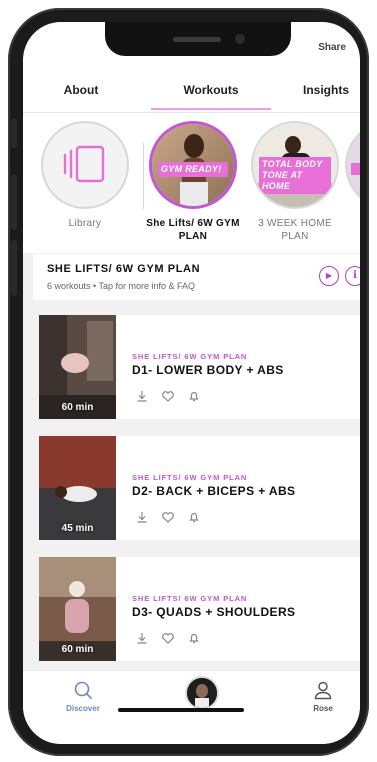 This screenshot has width=377, height=762. What do you see at coordinates (352, 276) in the screenshot?
I see `plan-info-button: i` at bounding box center [352, 276].